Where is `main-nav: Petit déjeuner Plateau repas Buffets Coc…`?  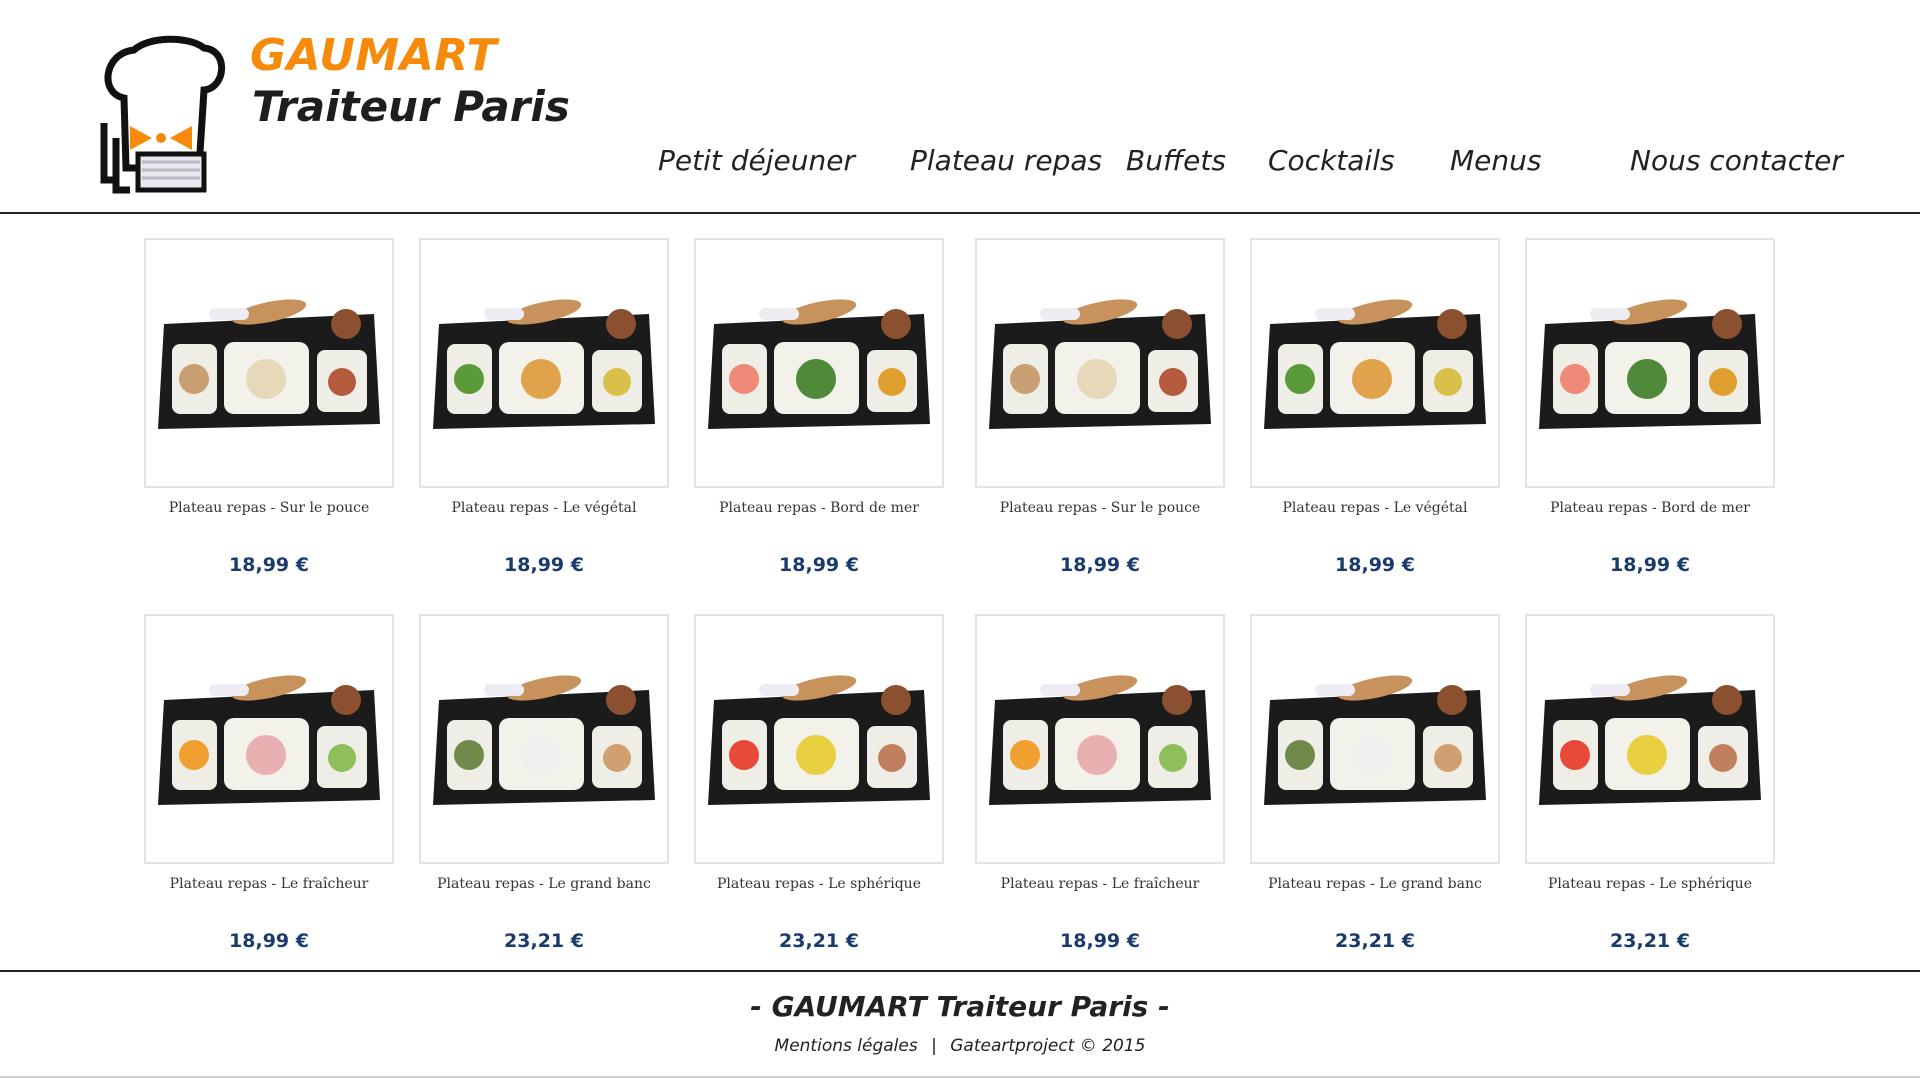 main-nav: Petit déjeuner Plateau repas Buffets Coc… is located at coordinates (960, 166).